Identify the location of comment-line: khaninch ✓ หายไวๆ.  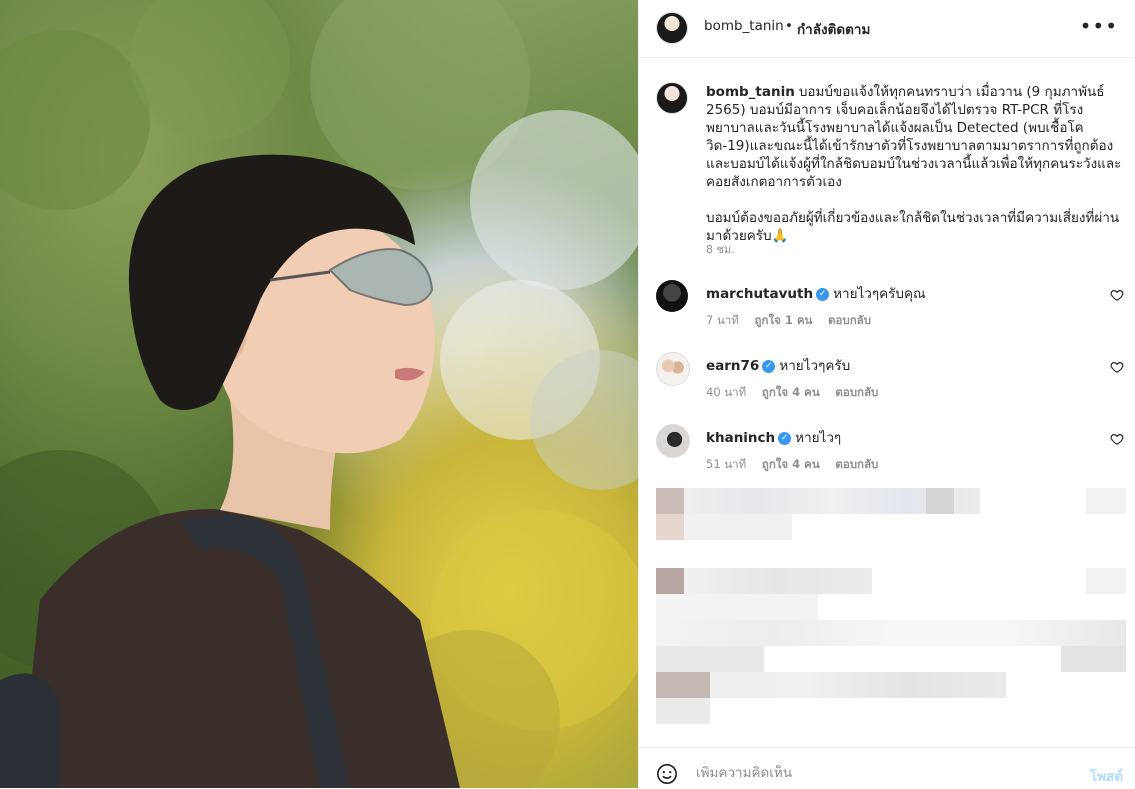
(773, 437).